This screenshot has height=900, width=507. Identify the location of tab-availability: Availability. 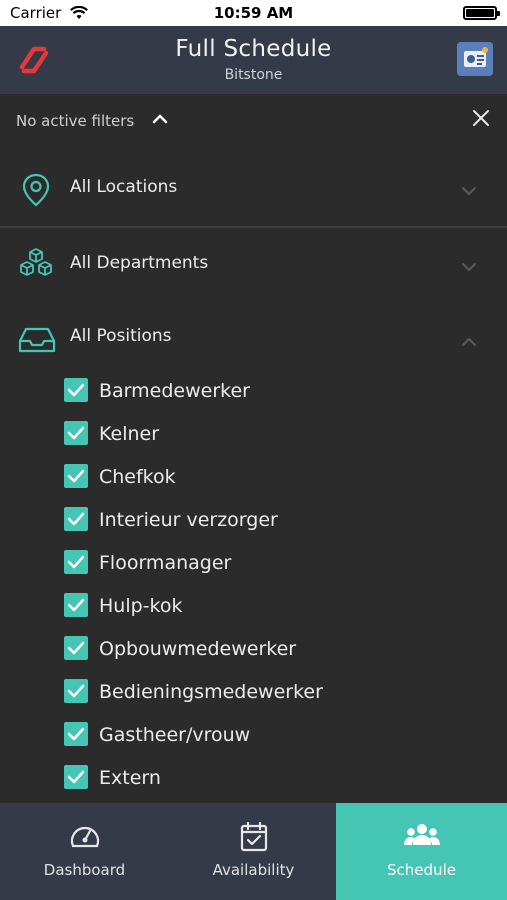
(253, 851).